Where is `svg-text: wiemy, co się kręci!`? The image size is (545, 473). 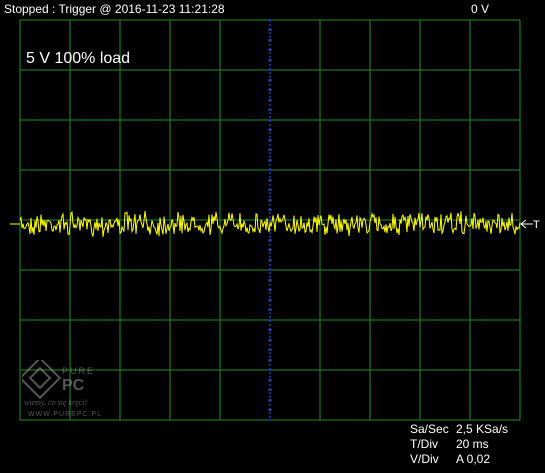 svg-text: wiemy, co się kręci! is located at coordinates (55, 402).